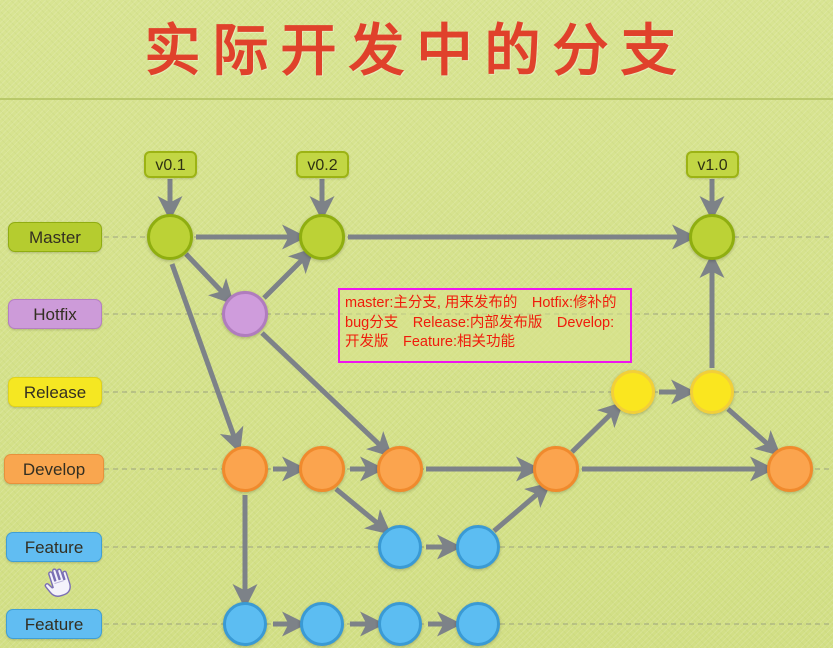 The image size is (833, 648). I want to click on branch-label-hotfix: Hotfix, so click(55, 314).